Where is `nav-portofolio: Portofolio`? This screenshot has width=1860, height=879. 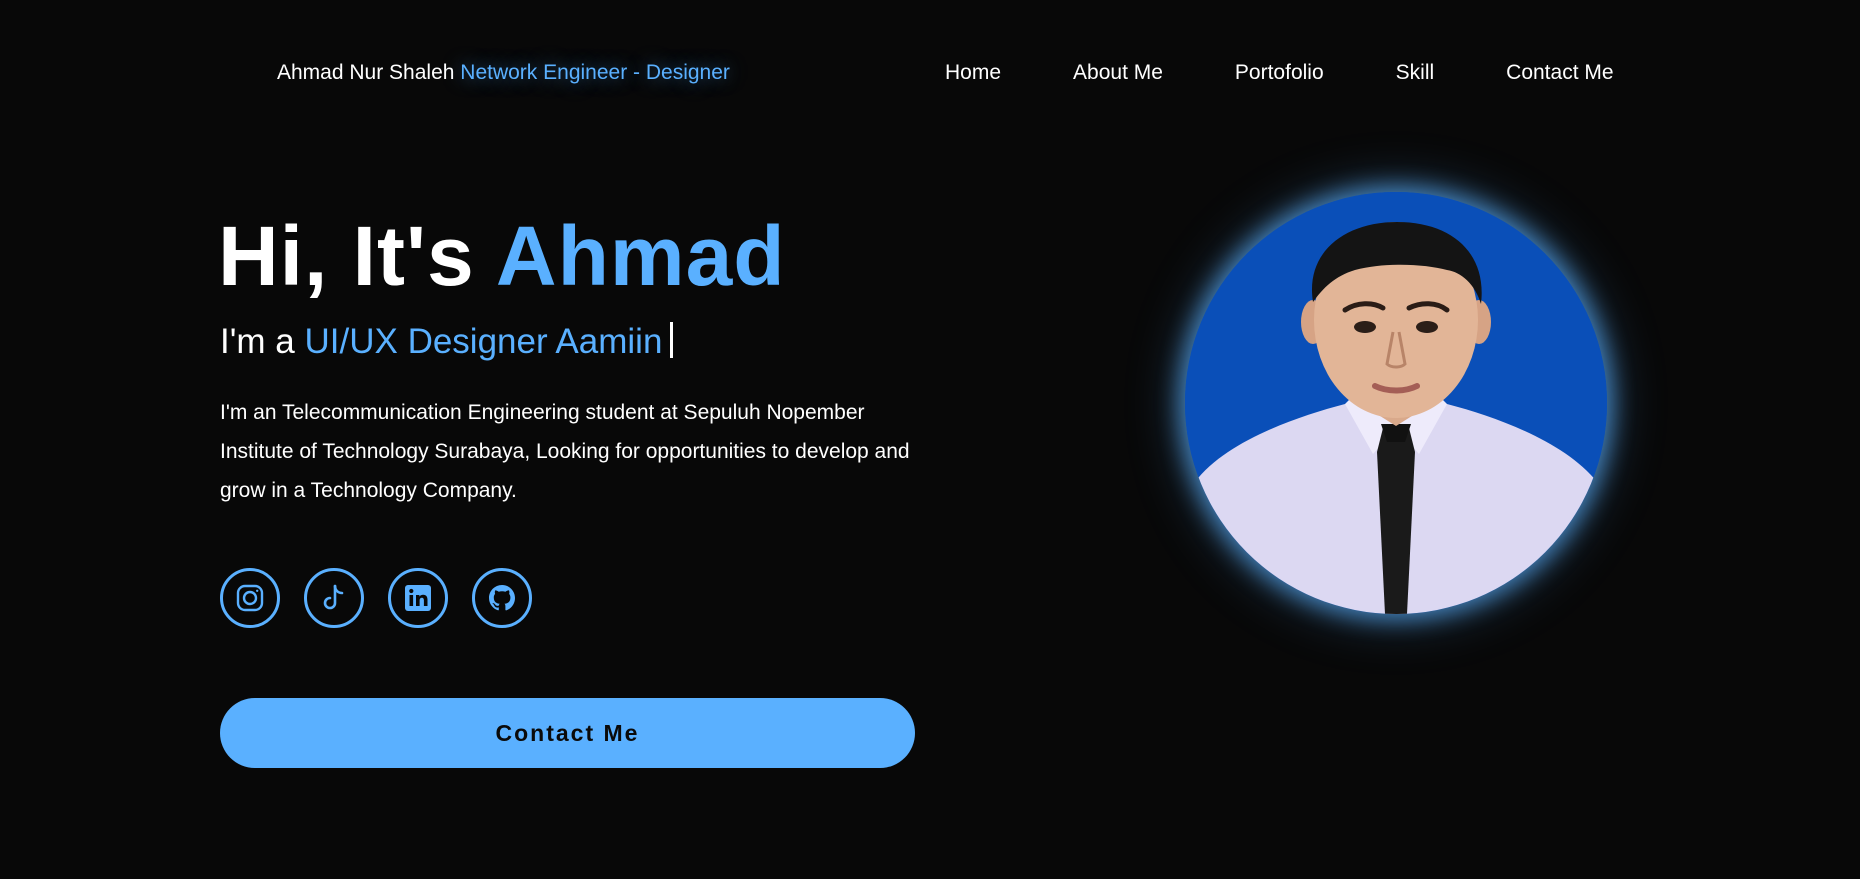 nav-portofolio: Portofolio is located at coordinates (1279, 73).